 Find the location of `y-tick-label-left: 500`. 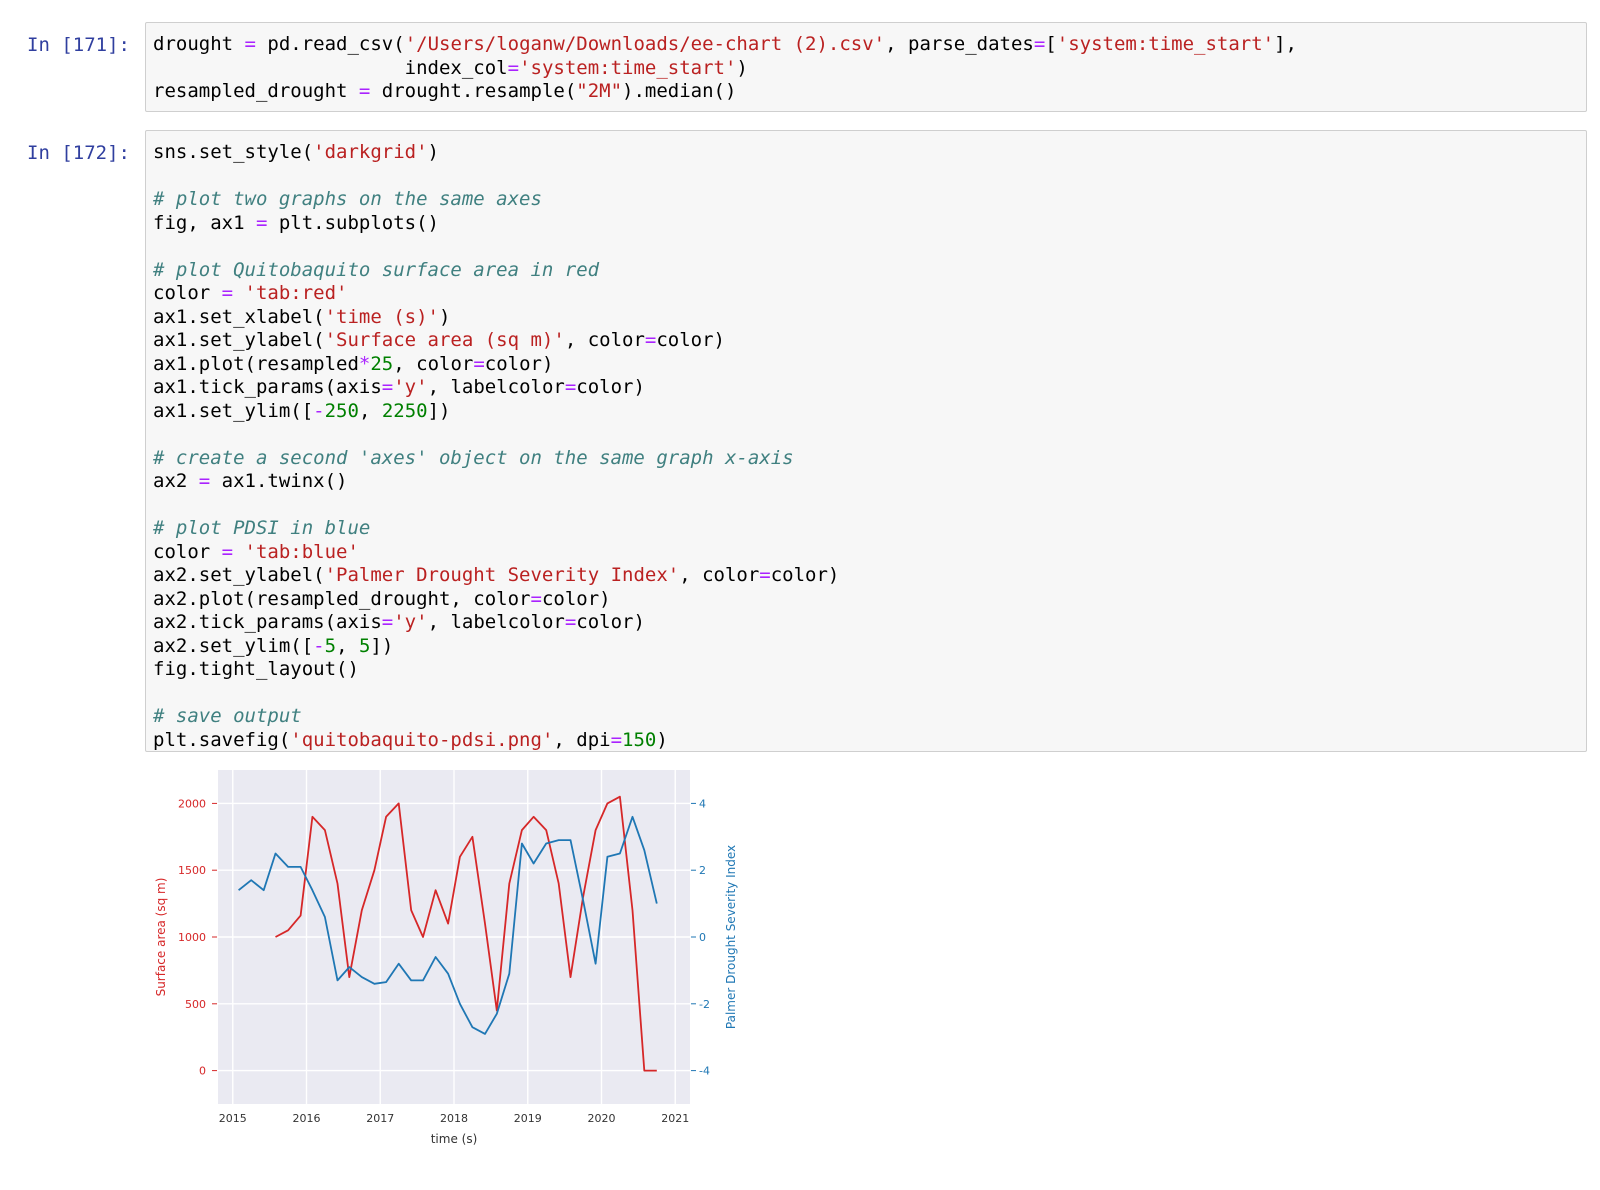

y-tick-label-left: 500 is located at coordinates (195, 1004).